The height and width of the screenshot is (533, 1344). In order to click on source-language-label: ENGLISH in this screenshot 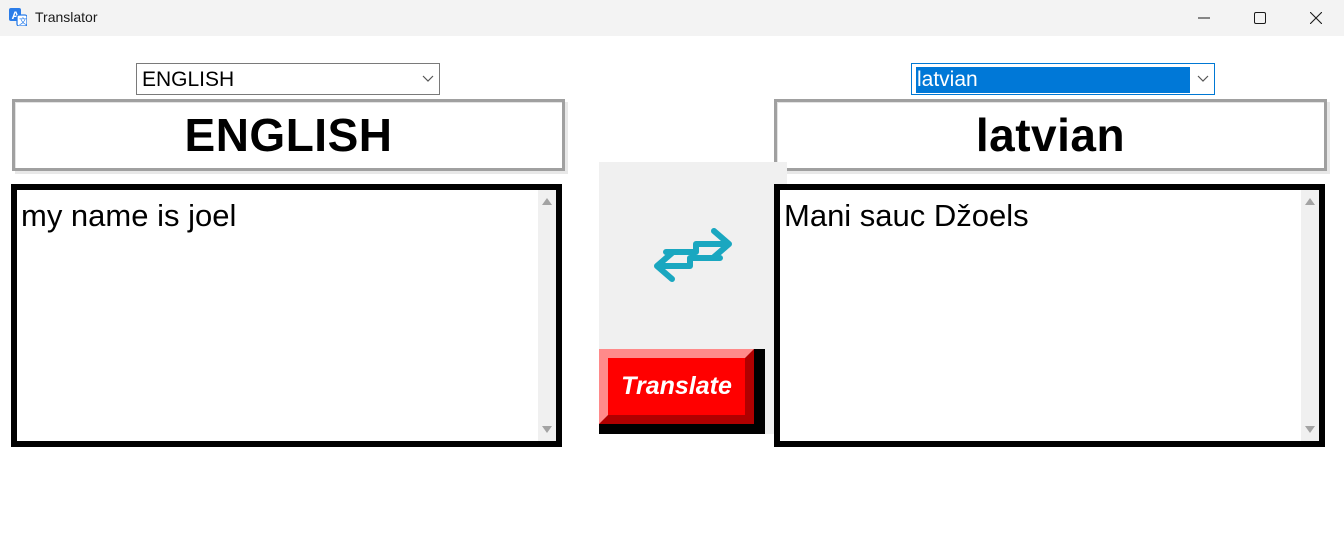, I will do `click(288, 135)`.